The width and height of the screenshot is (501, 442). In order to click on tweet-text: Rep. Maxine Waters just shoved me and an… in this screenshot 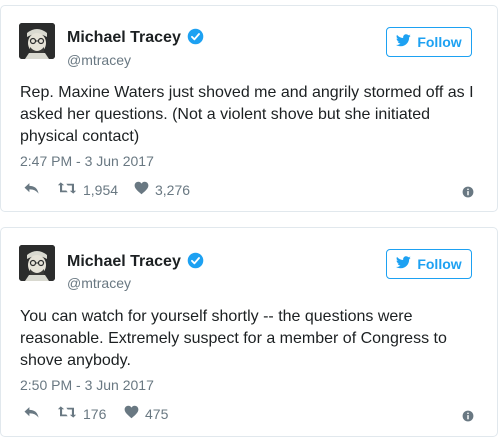, I will do `click(247, 114)`.